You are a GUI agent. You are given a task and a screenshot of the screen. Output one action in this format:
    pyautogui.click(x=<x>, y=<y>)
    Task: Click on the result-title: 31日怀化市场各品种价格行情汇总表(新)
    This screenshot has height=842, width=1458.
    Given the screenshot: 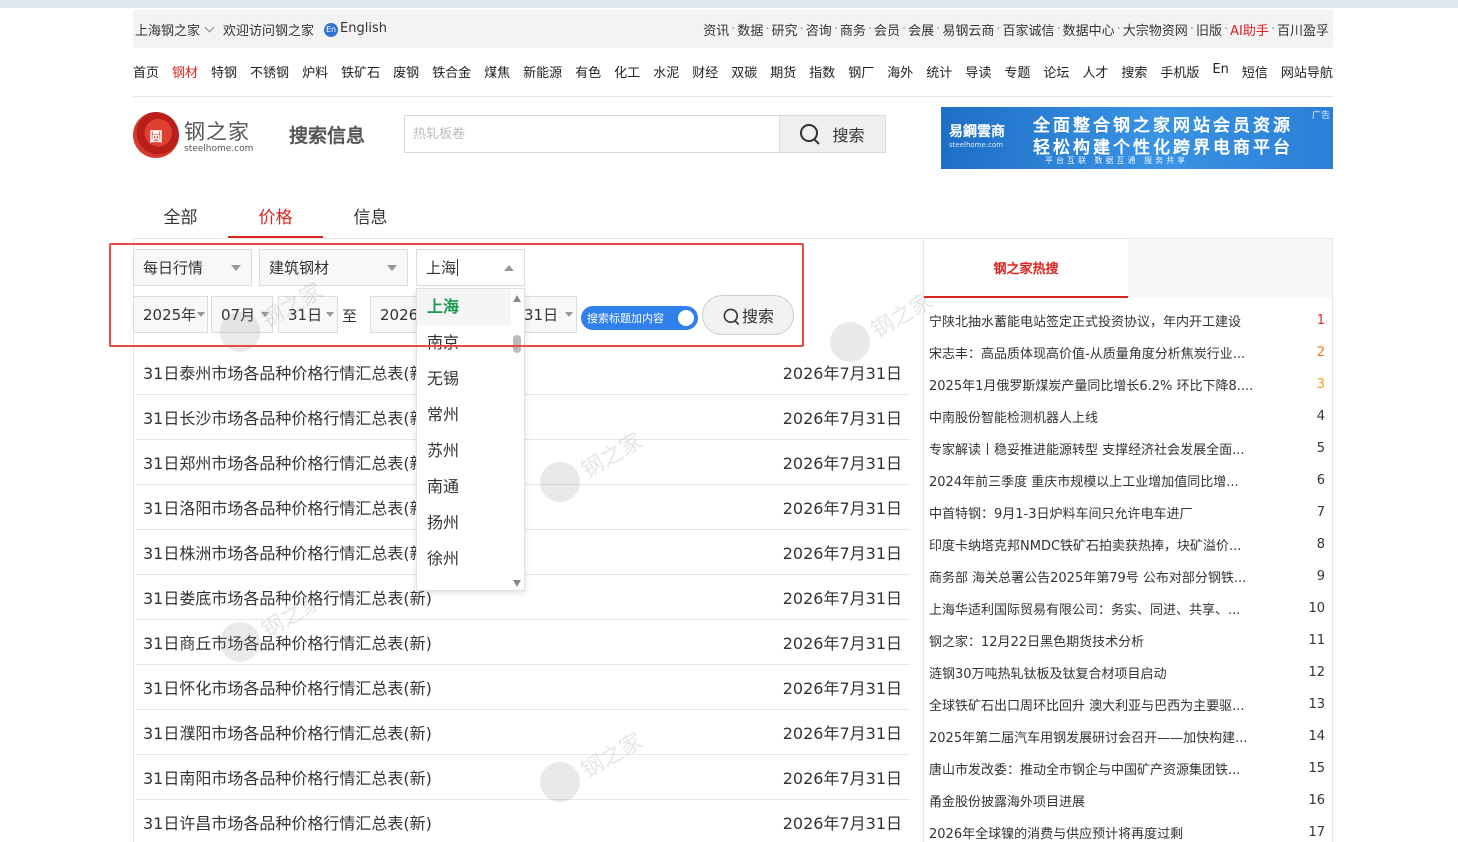 What is the action you would take?
    pyautogui.click(x=287, y=687)
    